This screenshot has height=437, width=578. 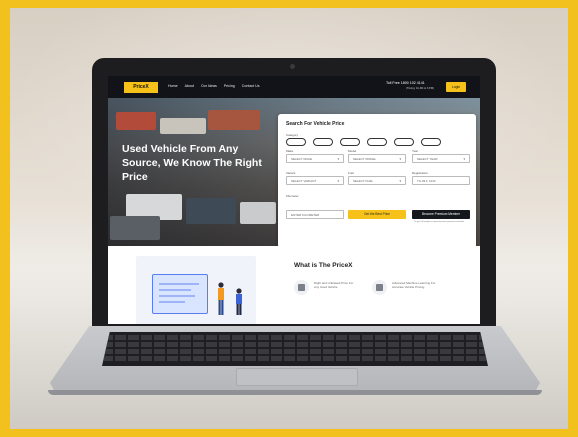 I want to click on nav-link-ideas: Our Ideas, so click(x=209, y=86).